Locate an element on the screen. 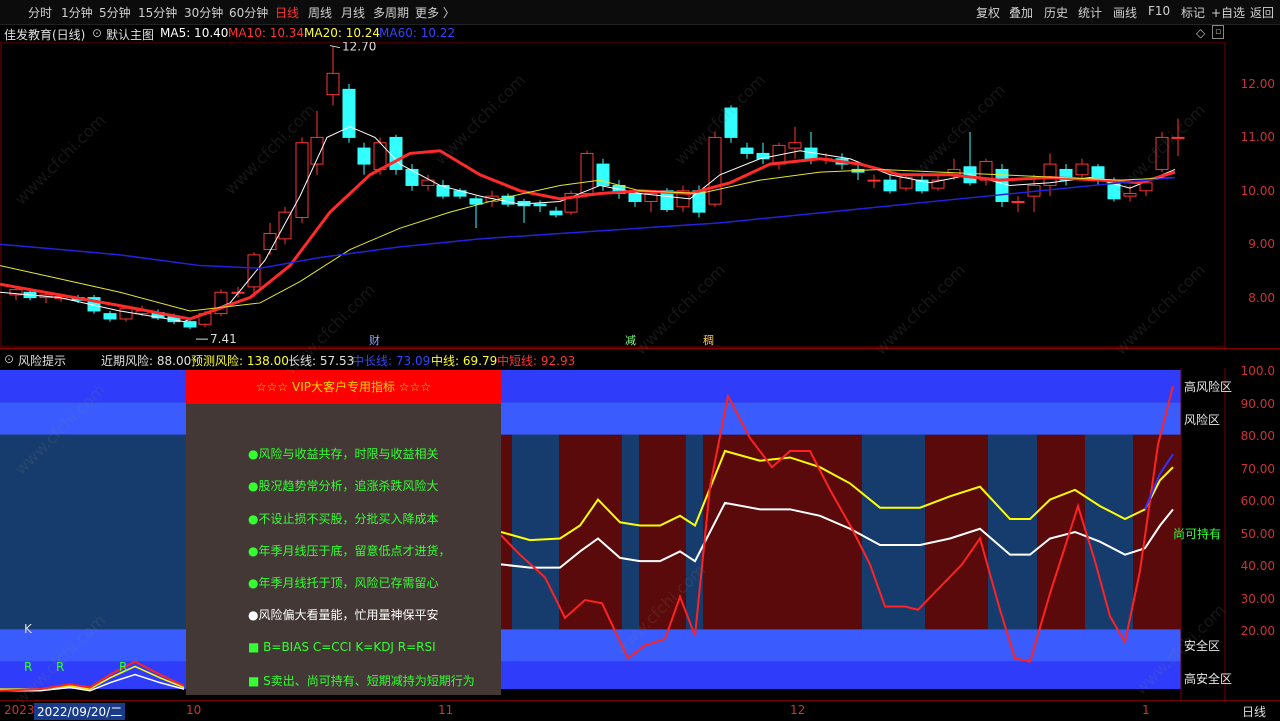  panel-divider is located at coordinates (640, 348).